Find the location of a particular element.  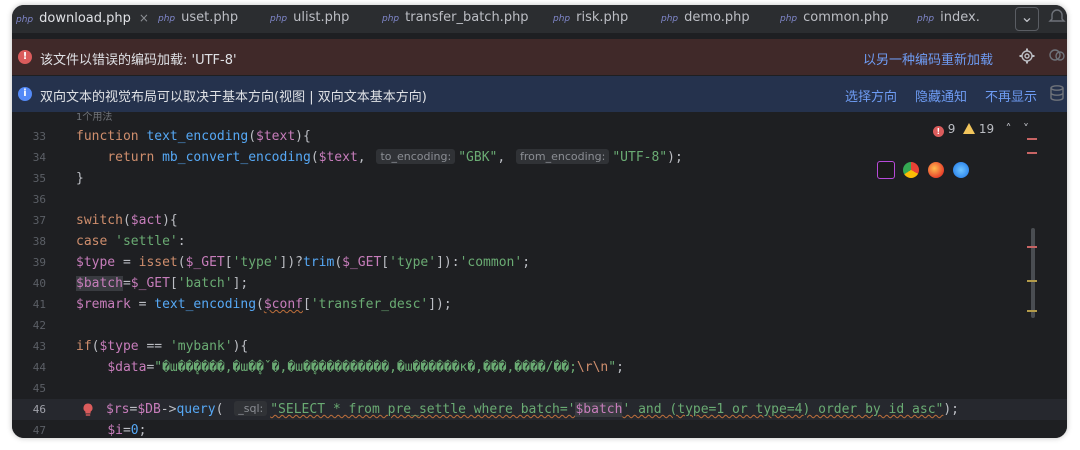

code-line: 38 case 'settle': is located at coordinates (539, 241).